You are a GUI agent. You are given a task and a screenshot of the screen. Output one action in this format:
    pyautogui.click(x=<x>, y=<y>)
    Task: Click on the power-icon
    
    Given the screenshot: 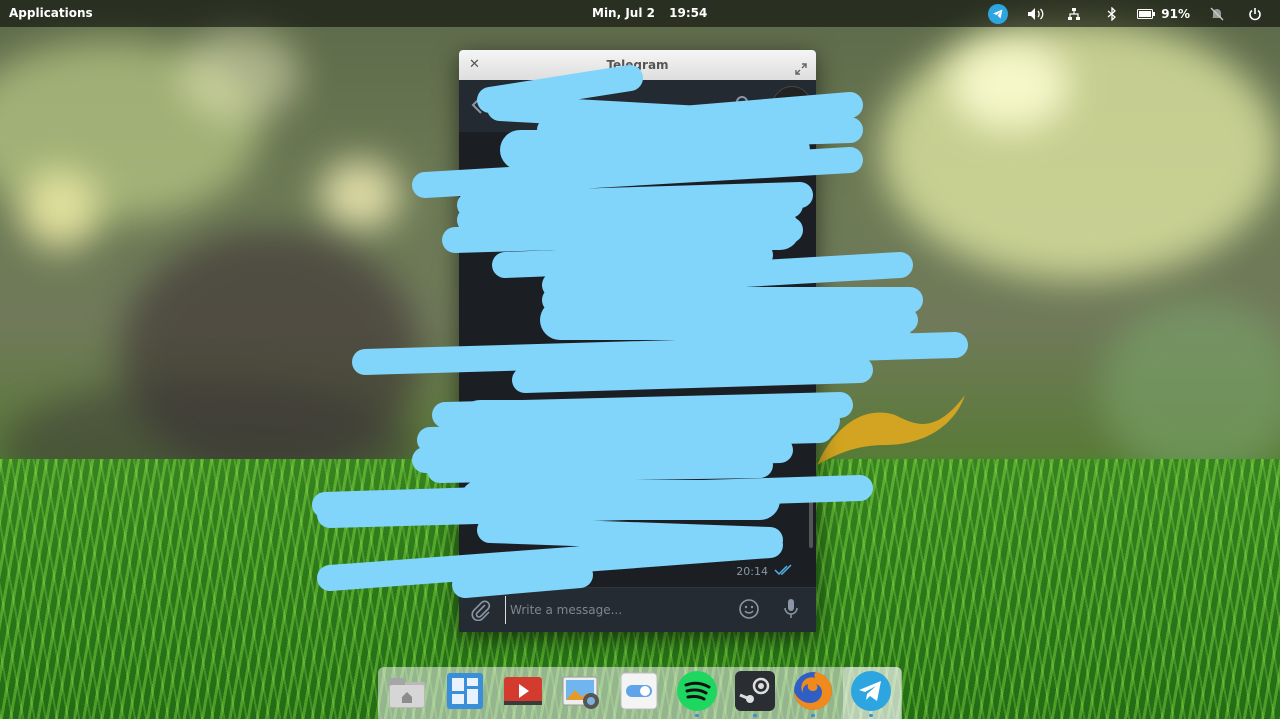 What is the action you would take?
    pyautogui.click(x=1255, y=13)
    